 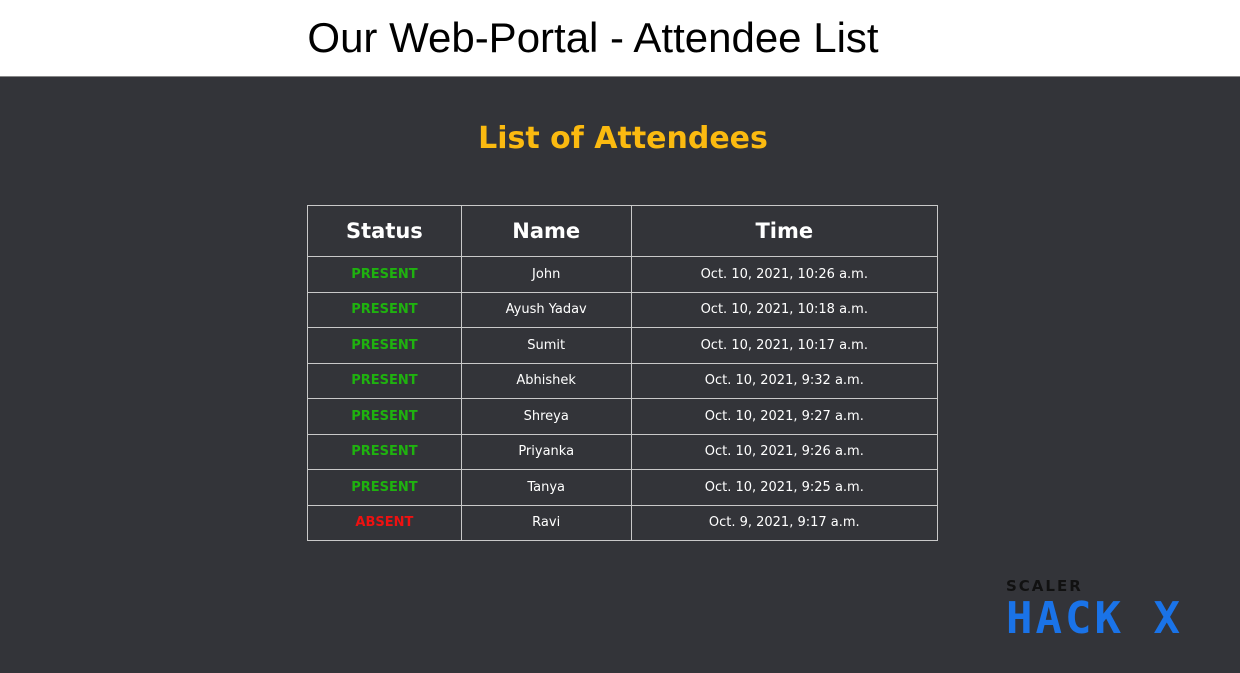 I want to click on name-cell: Abhishek, so click(x=546, y=380).